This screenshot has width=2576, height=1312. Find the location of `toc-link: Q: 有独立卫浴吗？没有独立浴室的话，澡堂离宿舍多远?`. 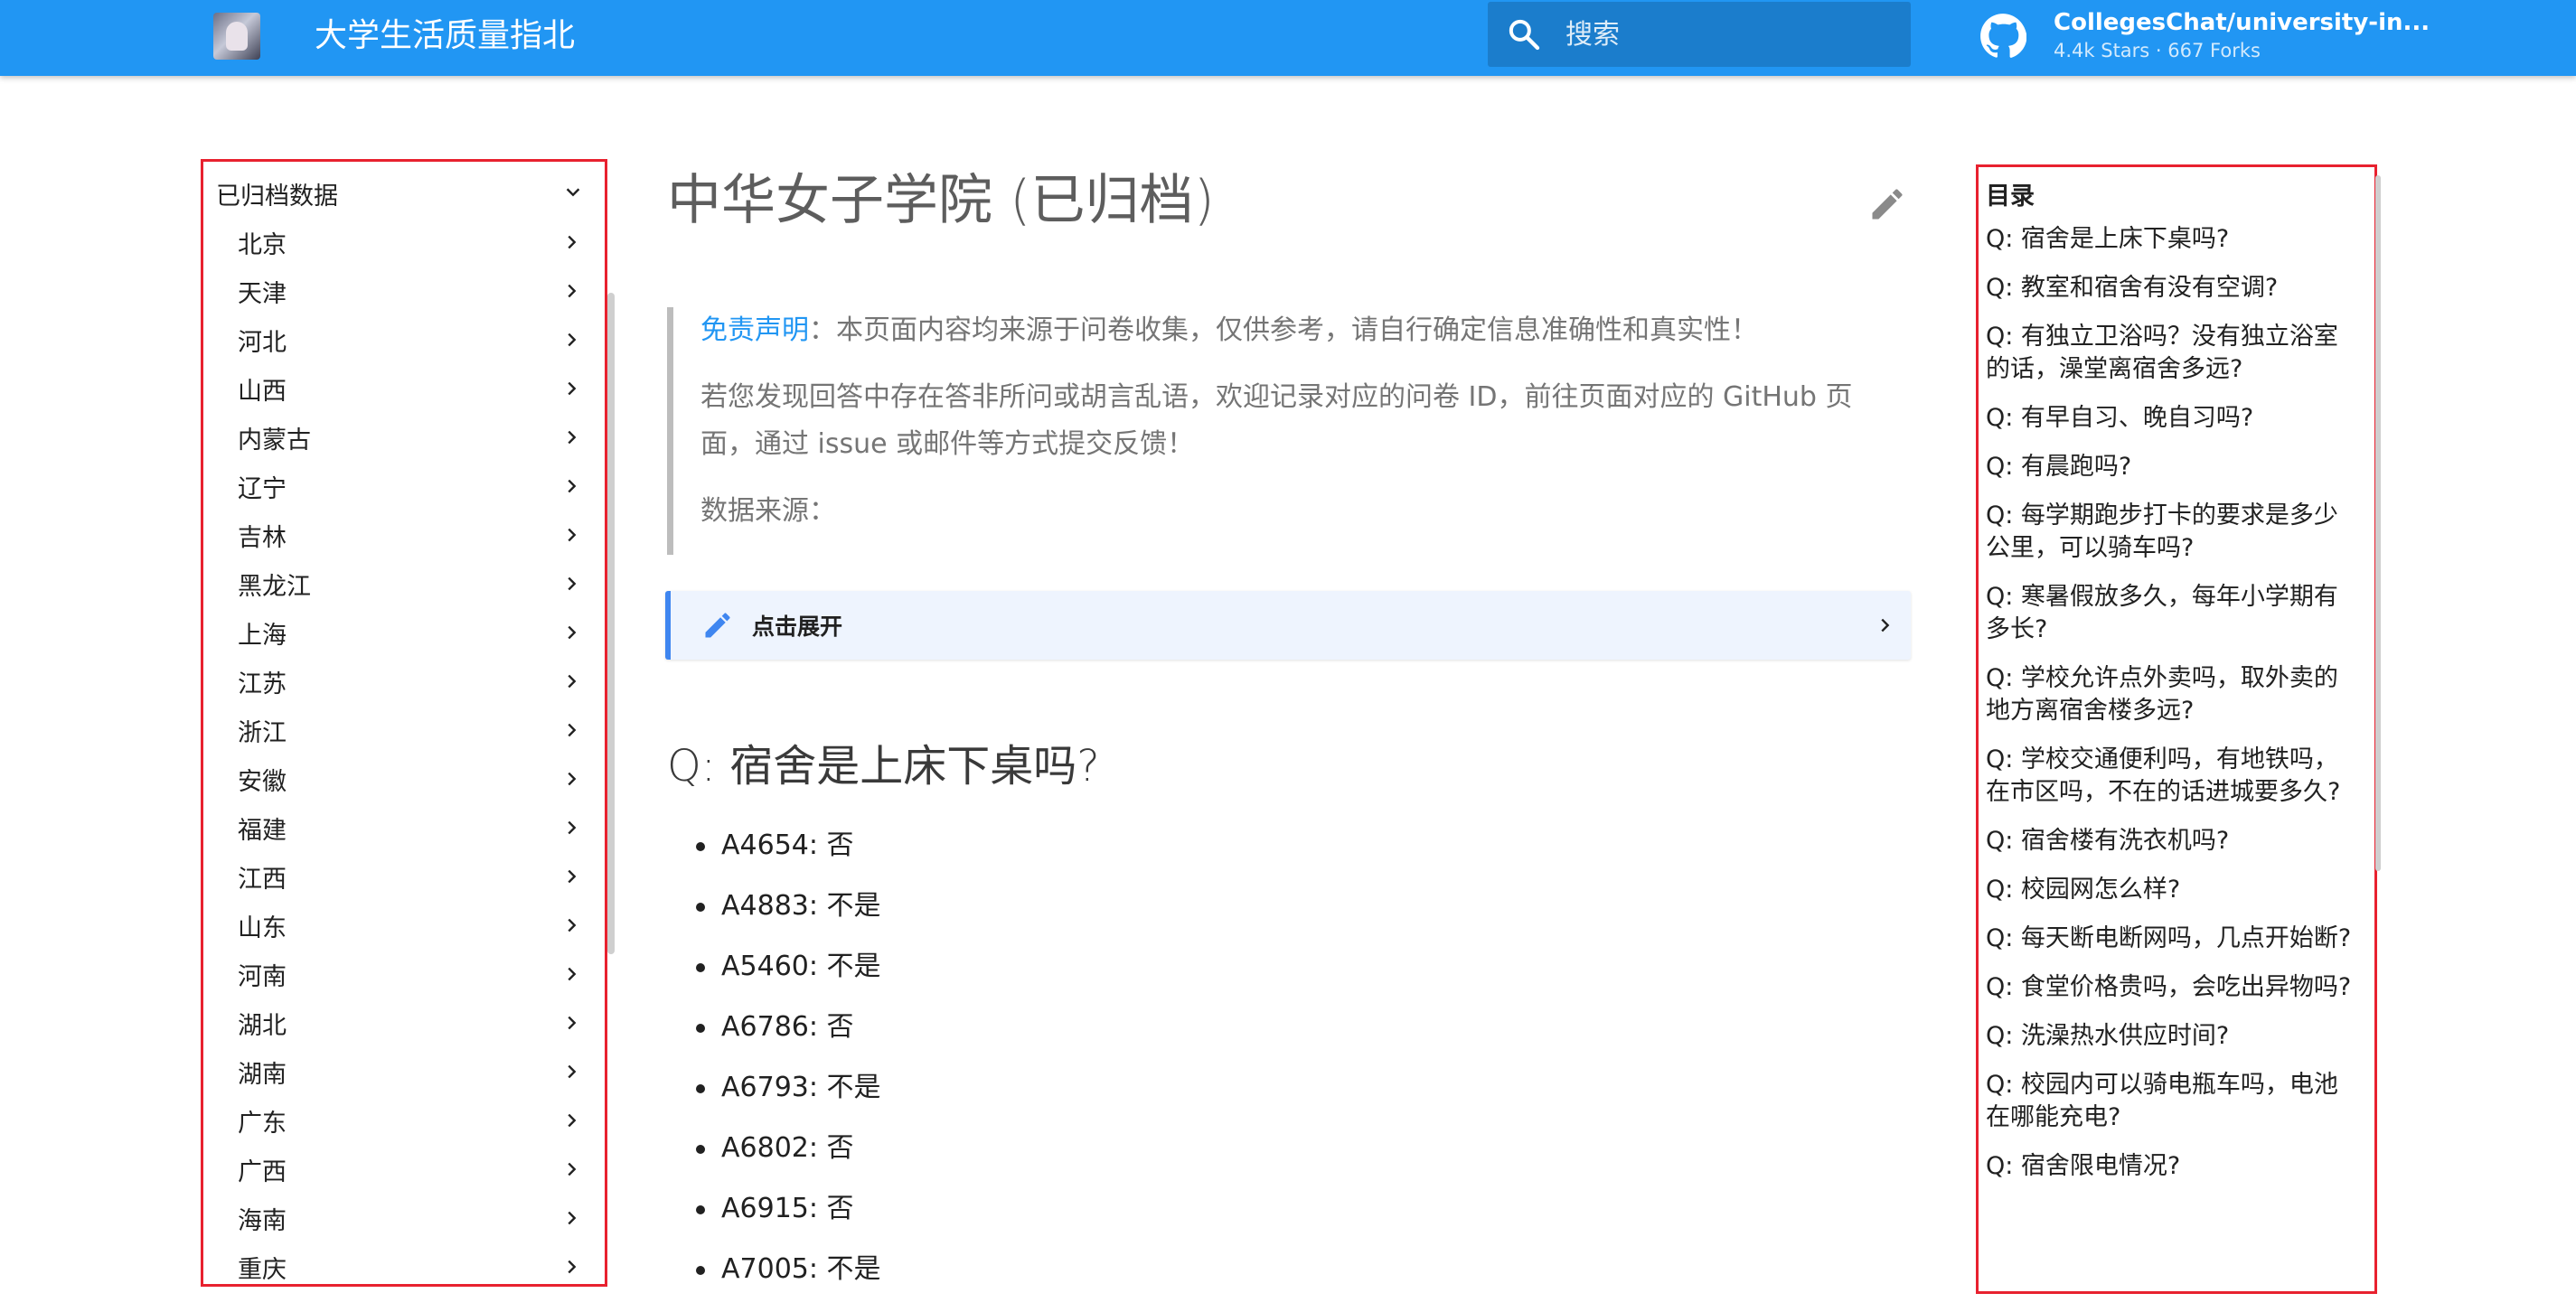

toc-link: Q: 有独立卫浴吗？没有独立浴室的话，澡堂离宿舍多远? is located at coordinates (2171, 353).